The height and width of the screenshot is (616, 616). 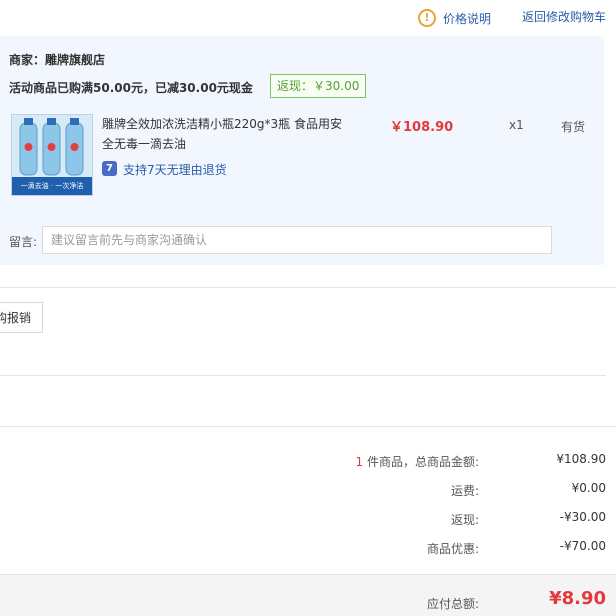 What do you see at coordinates (588, 488) in the screenshot?
I see `shipping-value: ¥0.00` at bounding box center [588, 488].